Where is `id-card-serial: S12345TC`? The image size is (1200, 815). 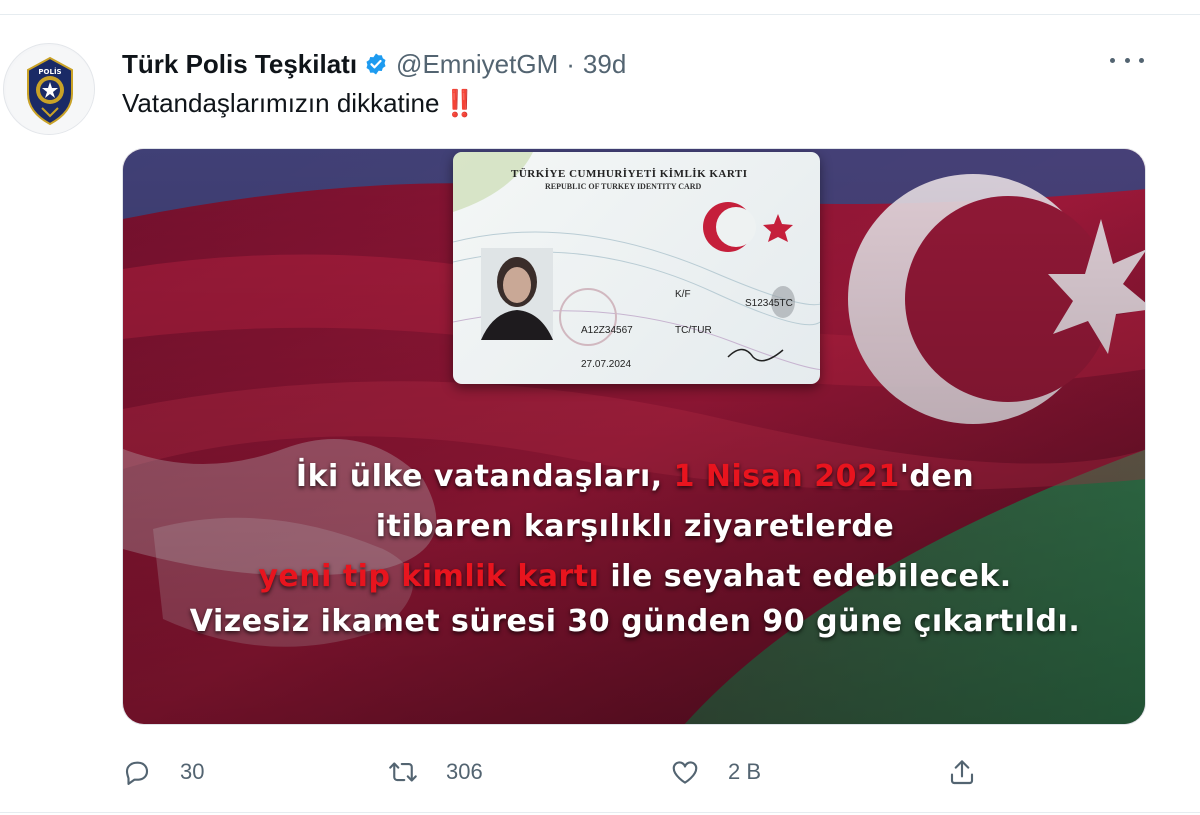 id-card-serial: S12345TC is located at coordinates (769, 303).